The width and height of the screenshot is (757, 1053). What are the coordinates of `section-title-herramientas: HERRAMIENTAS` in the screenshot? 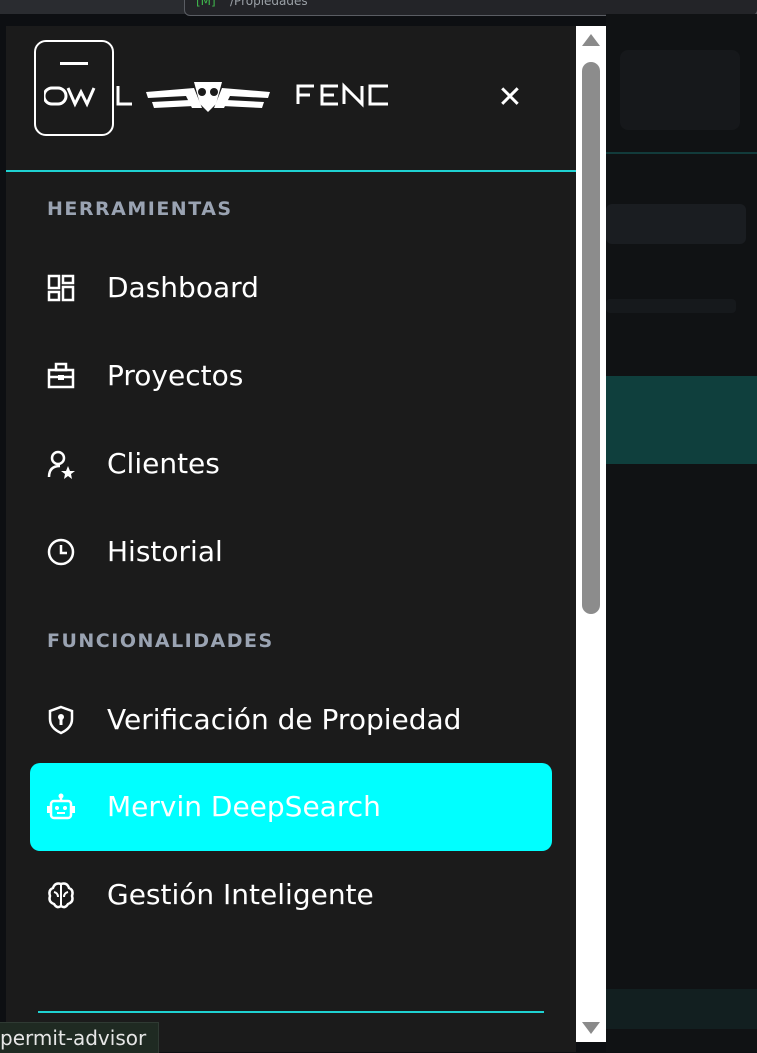 It's located at (140, 209).